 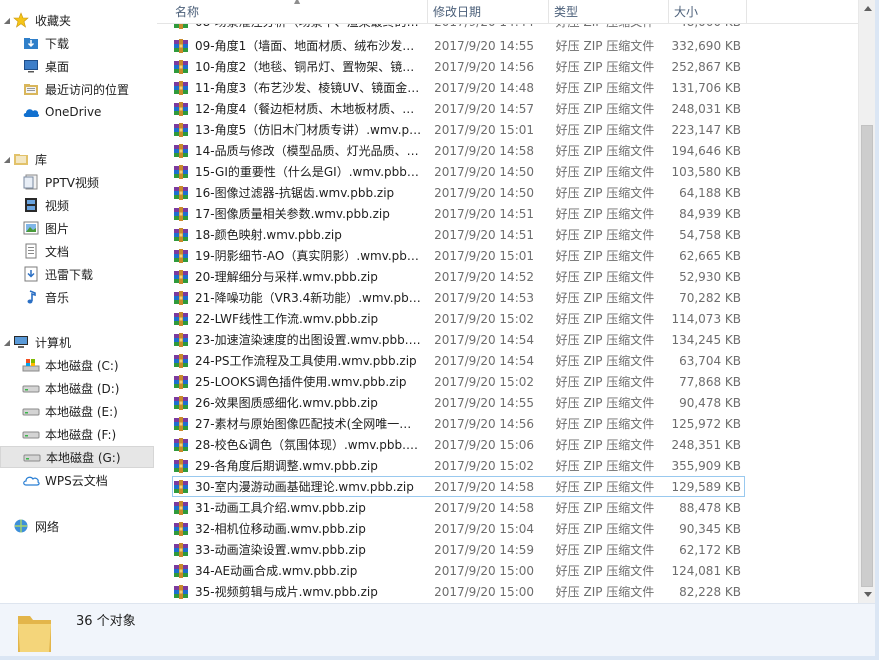 What do you see at coordinates (280, 529) in the screenshot?
I see `file-name: 32-相机位移动画.wmv.pbb.zip` at bounding box center [280, 529].